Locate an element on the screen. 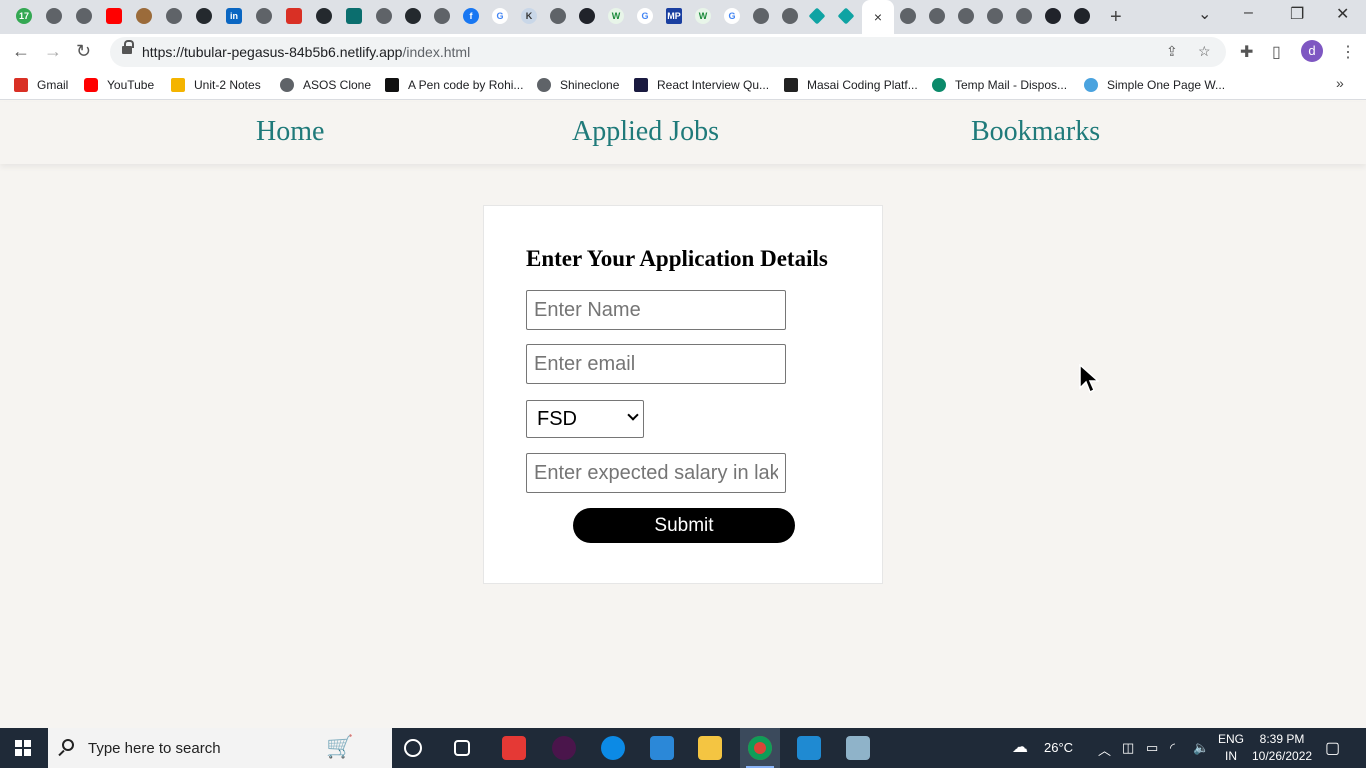 This screenshot has height=768, width=1366. new-tab-plus-icon: + is located at coordinates (1116, 17).